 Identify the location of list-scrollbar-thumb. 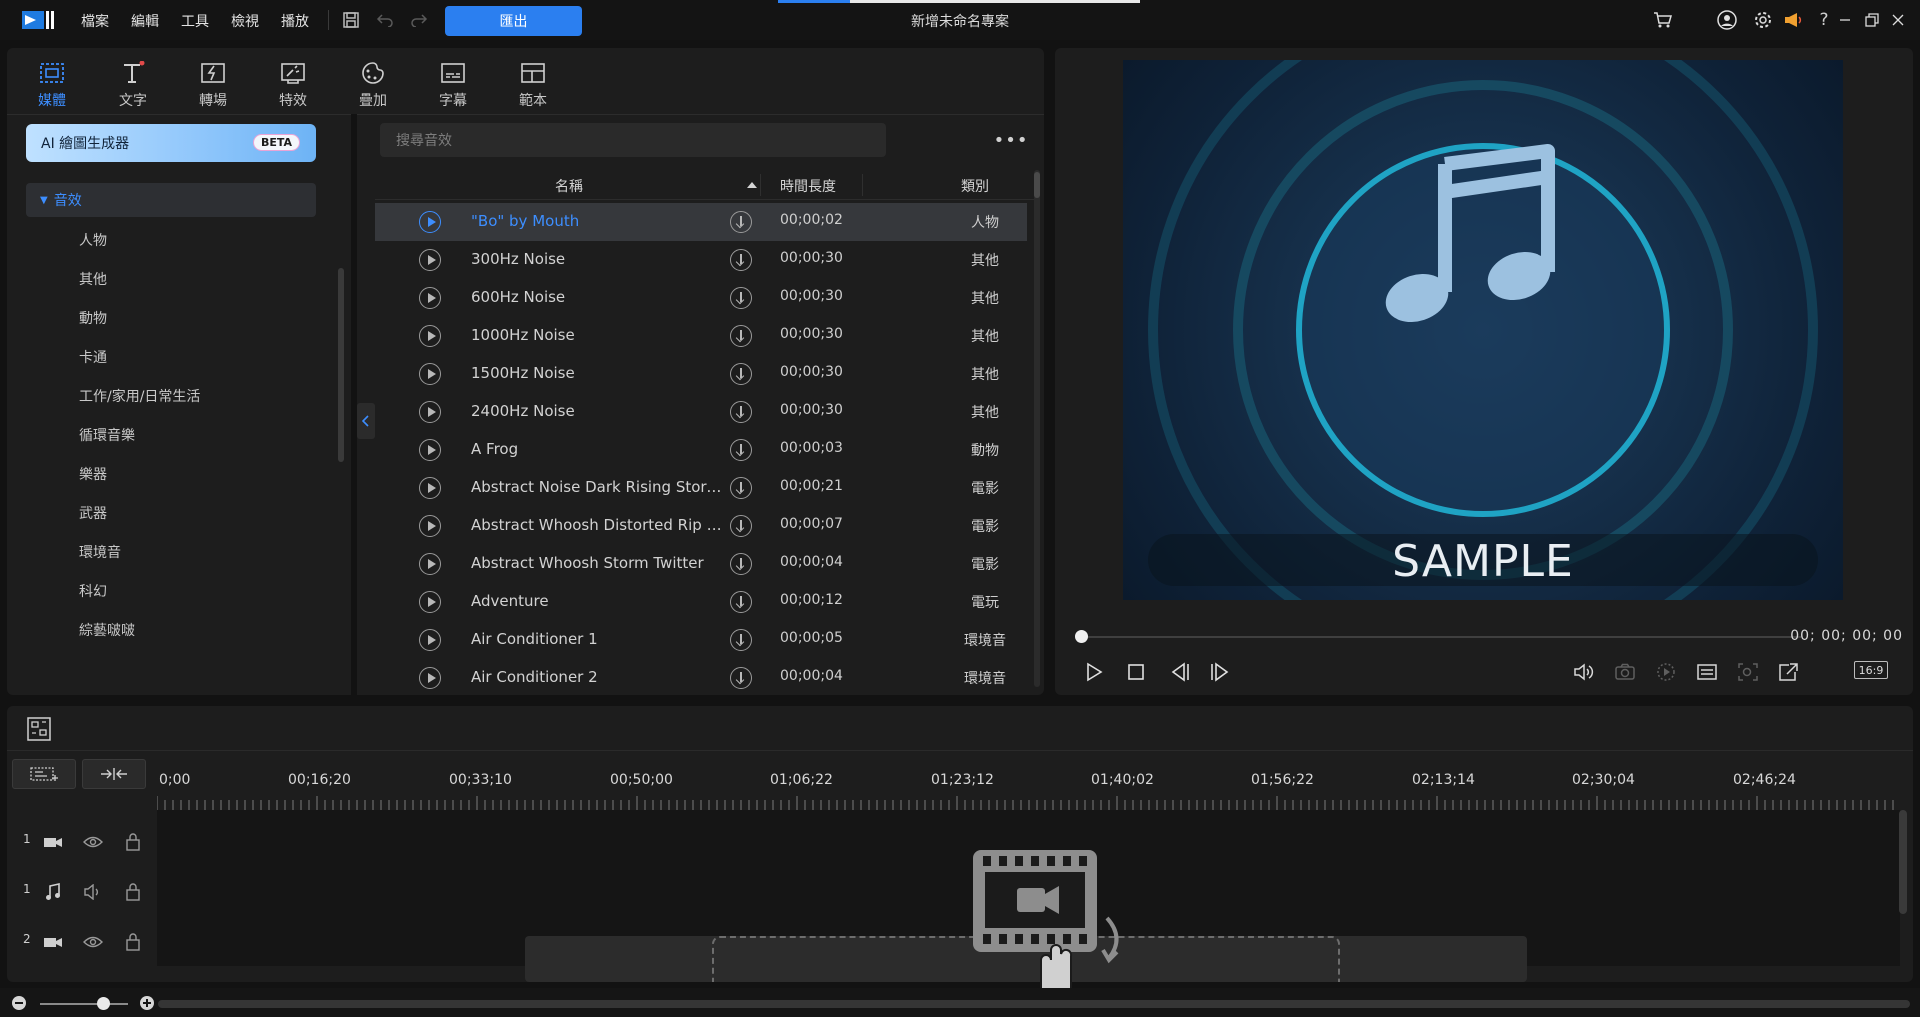
(1037, 185).